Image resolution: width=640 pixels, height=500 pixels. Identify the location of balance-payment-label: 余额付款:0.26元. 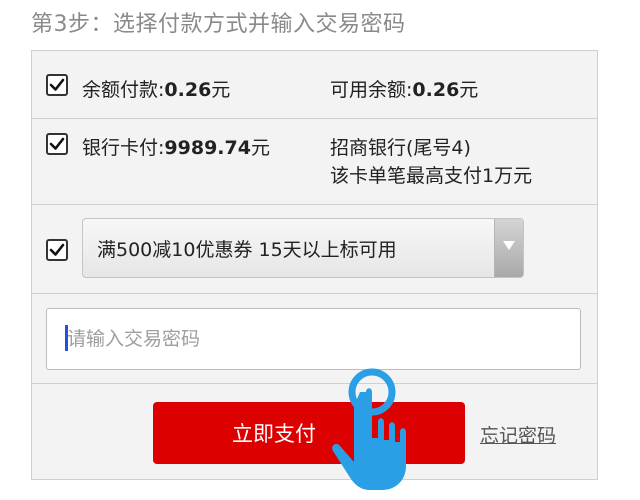
(156, 90).